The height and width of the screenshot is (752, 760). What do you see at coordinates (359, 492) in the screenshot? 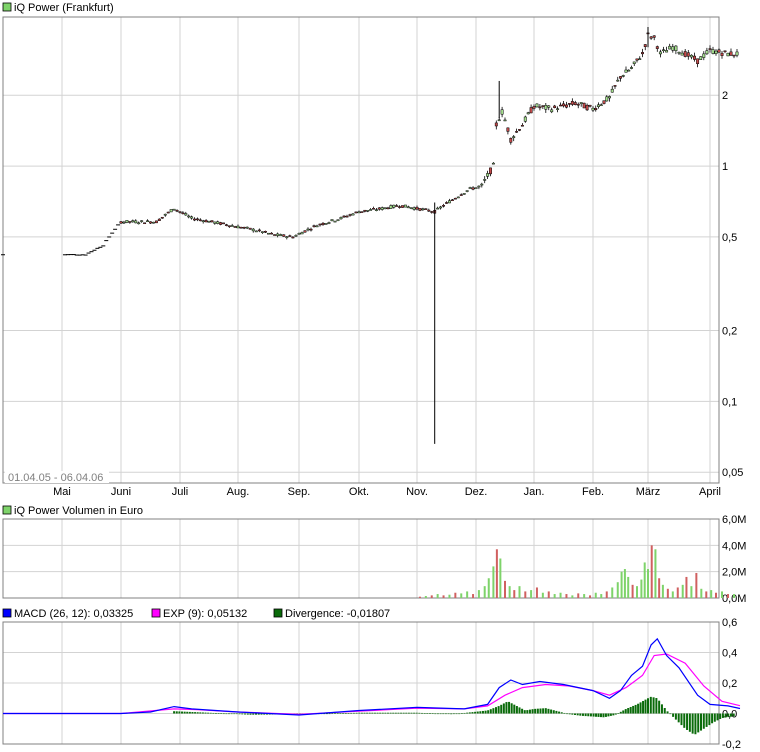
I see `month-label: Okt.` at bounding box center [359, 492].